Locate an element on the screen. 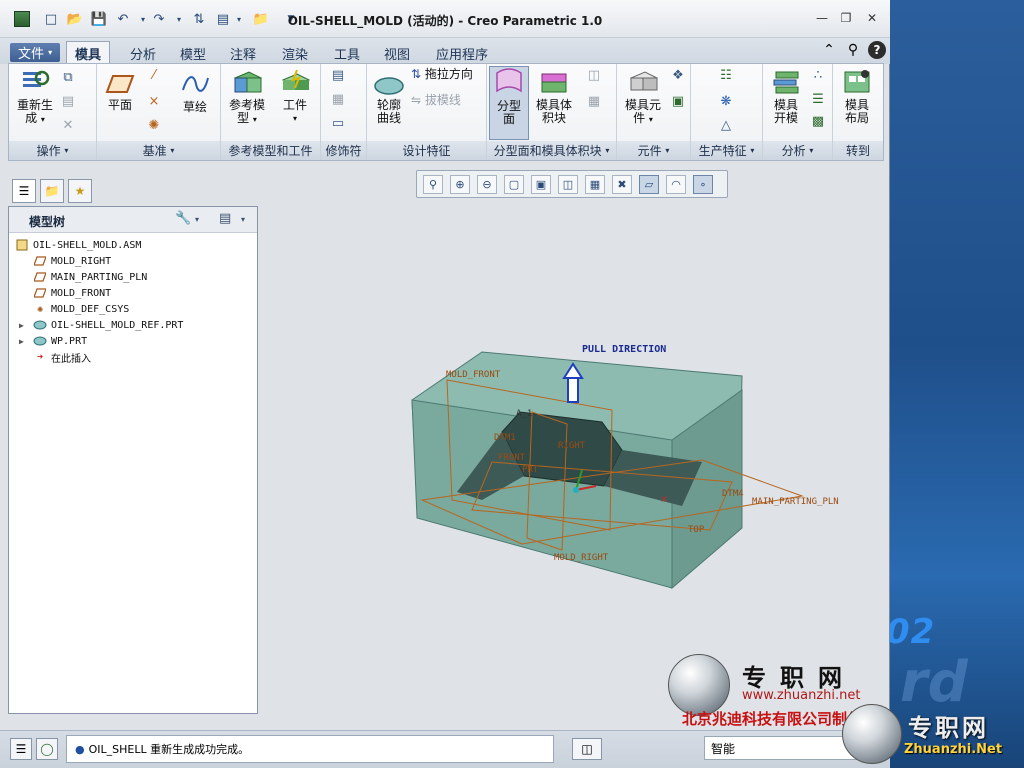  tab-file: 文件 ▾ is located at coordinates (35, 52).